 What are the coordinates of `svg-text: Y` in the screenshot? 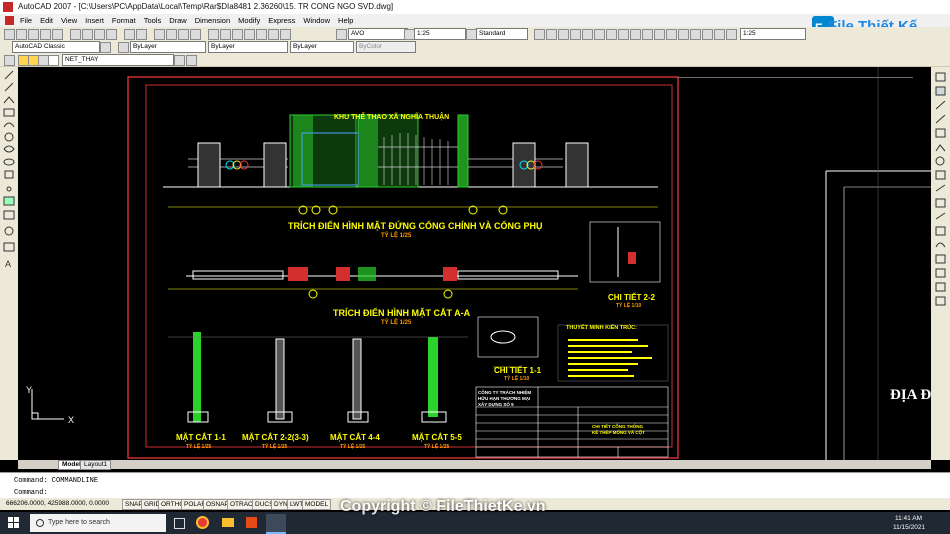 It's located at (29, 390).